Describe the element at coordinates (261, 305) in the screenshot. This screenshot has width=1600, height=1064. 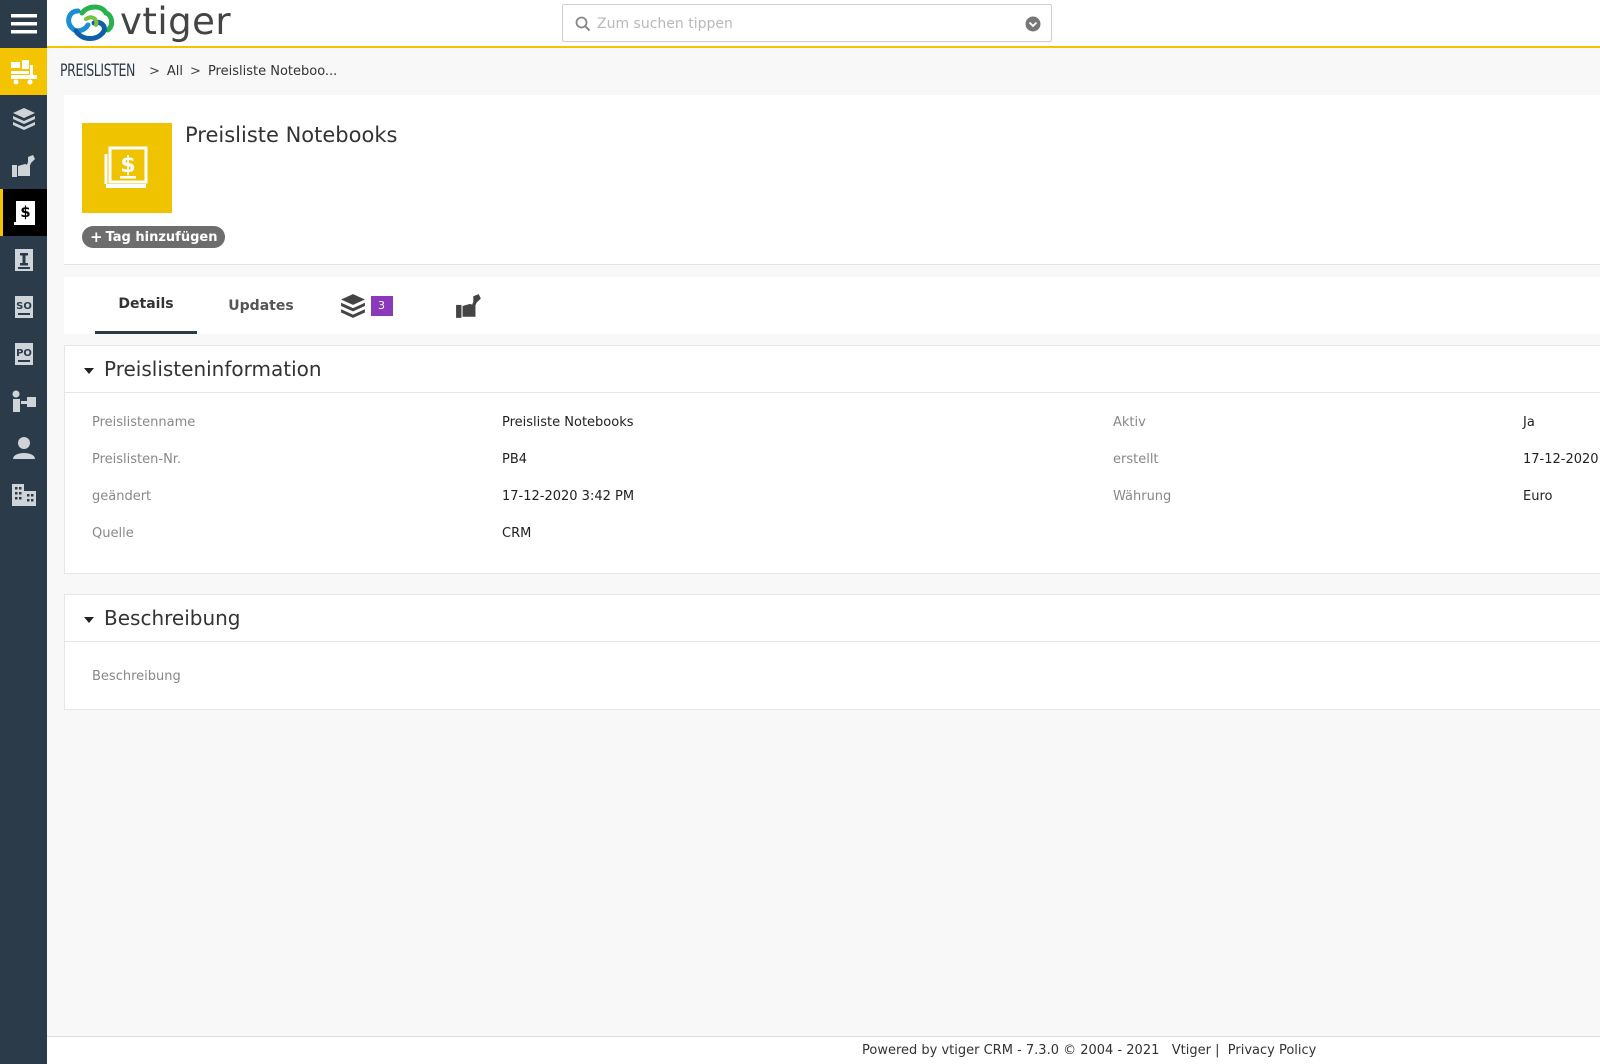
I see `tab-updates: Updates` at that location.